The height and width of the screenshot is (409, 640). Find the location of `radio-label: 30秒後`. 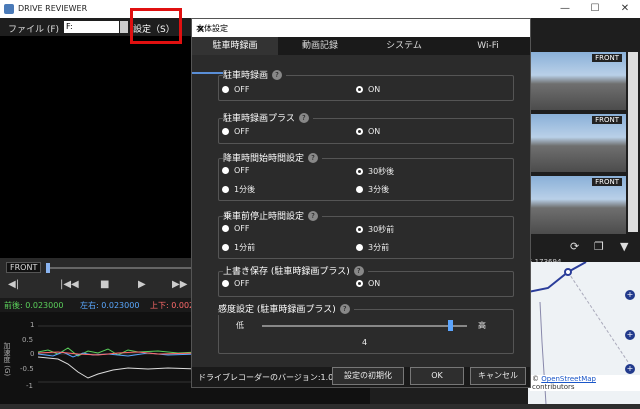

radio-label: 30秒後 is located at coordinates (381, 171).